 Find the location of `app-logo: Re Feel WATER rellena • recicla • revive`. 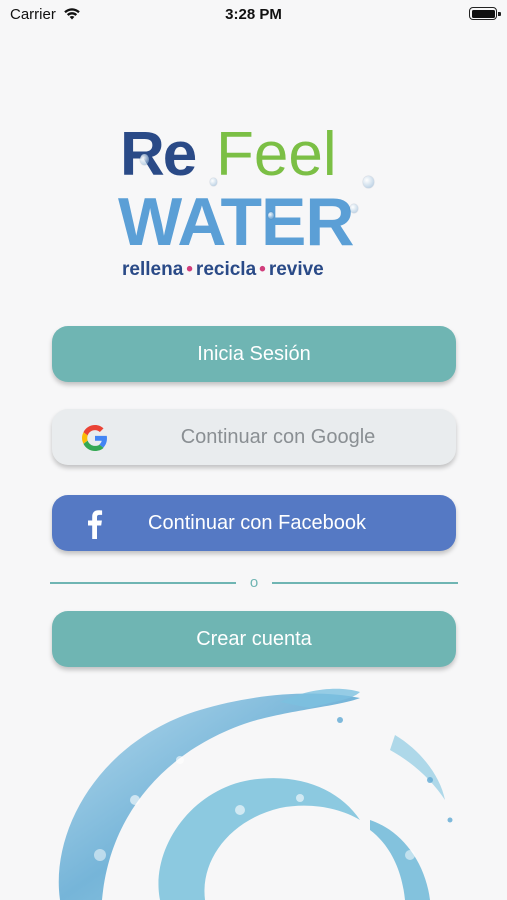

app-logo: Re Feel WATER rellena • recicla • revive is located at coordinates (253, 206).